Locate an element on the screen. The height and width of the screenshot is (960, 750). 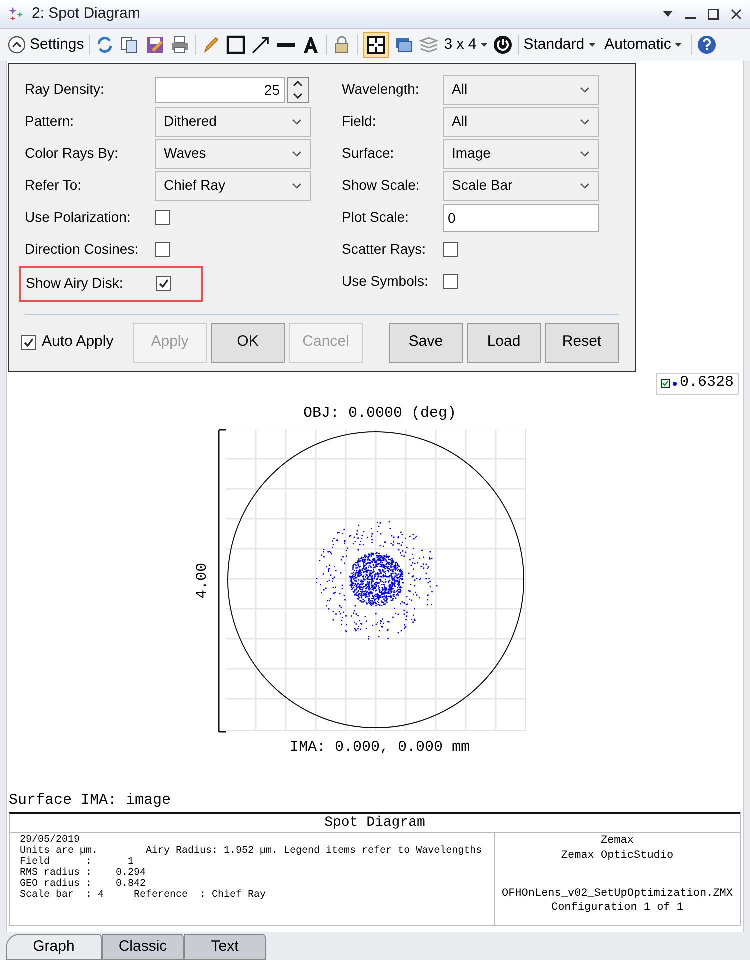
file-info-text: Configuration 1 of 1 is located at coordinates (617, 908).